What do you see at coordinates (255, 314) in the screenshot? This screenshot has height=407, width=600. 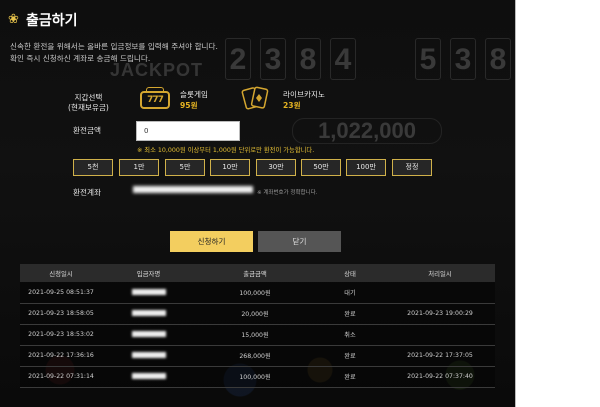 I see `cell-amount: 20,000원` at bounding box center [255, 314].